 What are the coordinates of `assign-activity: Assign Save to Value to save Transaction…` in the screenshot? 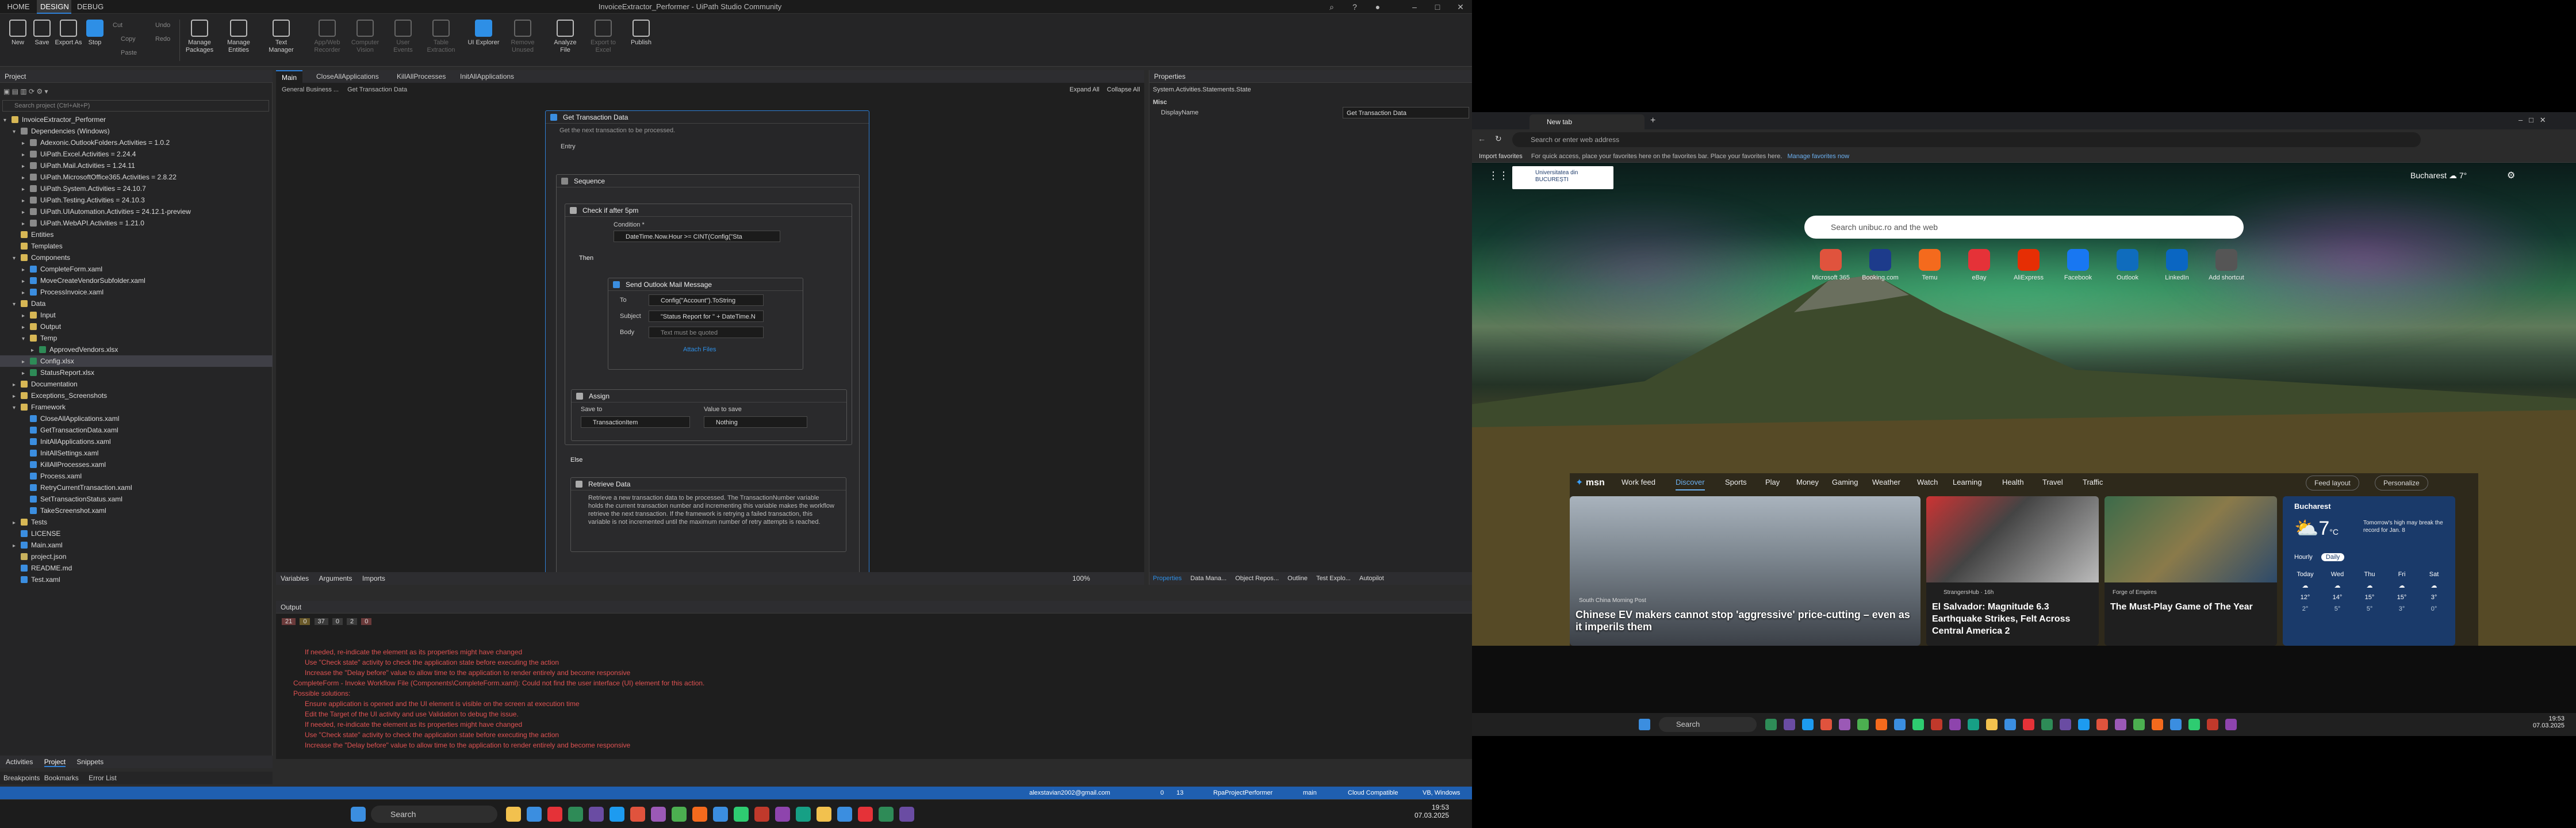 It's located at (709, 415).